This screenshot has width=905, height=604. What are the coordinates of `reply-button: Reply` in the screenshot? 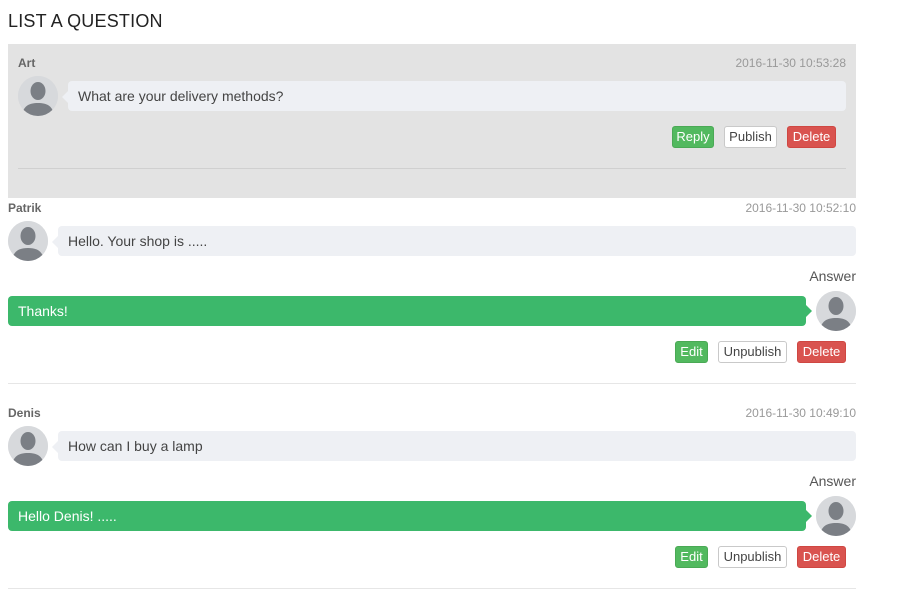 It's located at (693, 137).